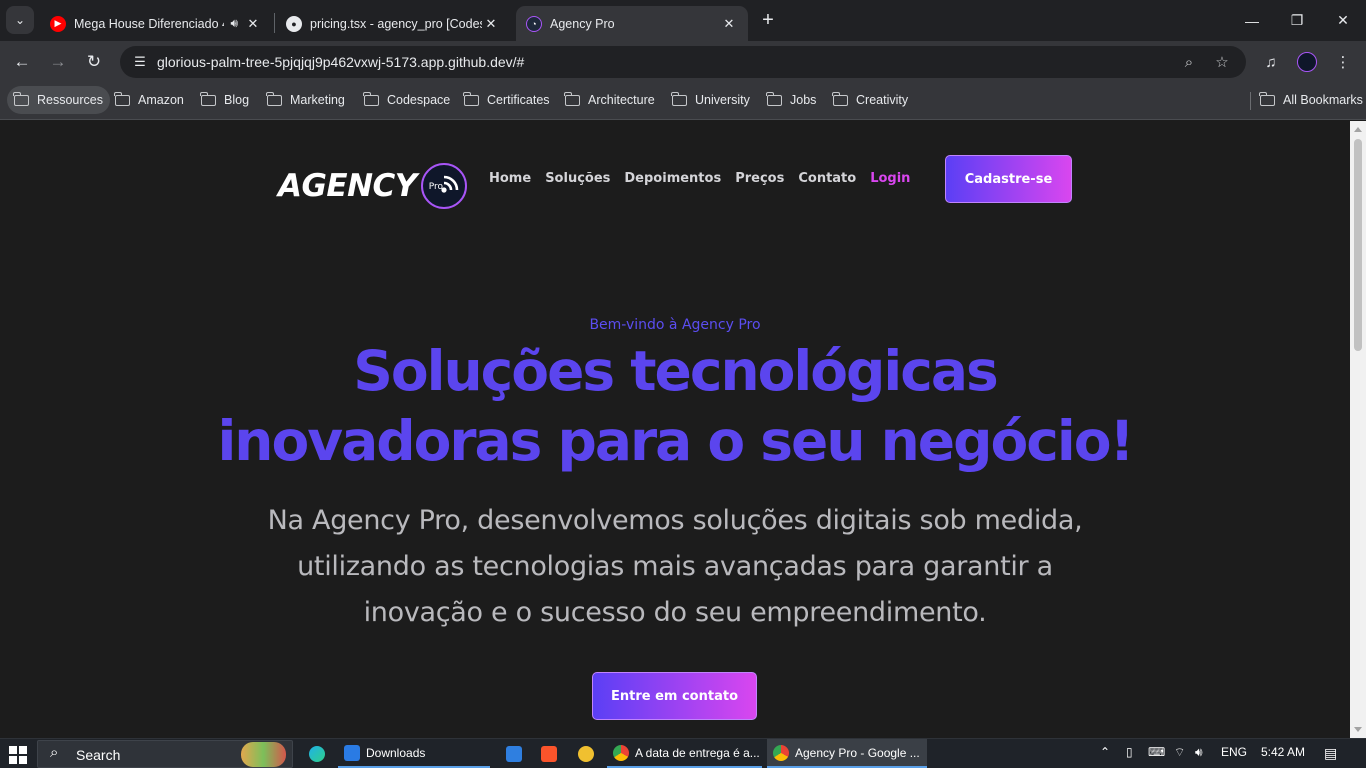 Image resolution: width=1366 pixels, height=768 pixels. What do you see at coordinates (98, 755) in the screenshot?
I see `taskbar-search-label: Search` at bounding box center [98, 755].